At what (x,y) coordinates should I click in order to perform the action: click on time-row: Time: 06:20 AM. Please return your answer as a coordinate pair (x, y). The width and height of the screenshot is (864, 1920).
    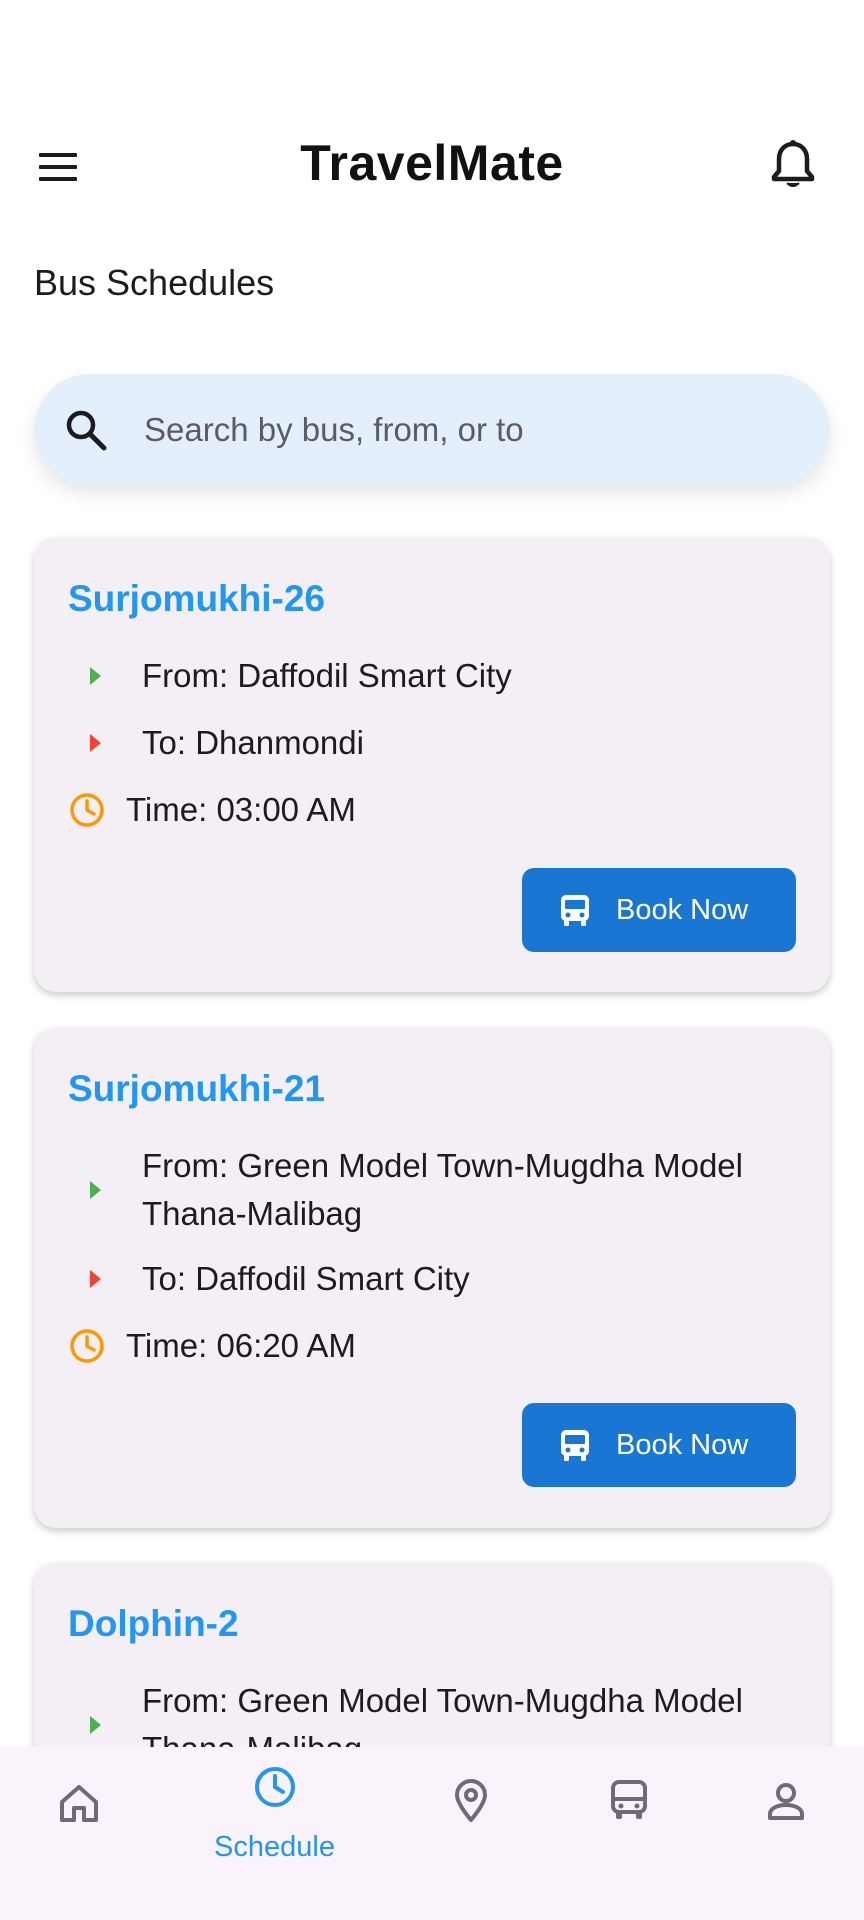
    Looking at the image, I should click on (434, 1346).